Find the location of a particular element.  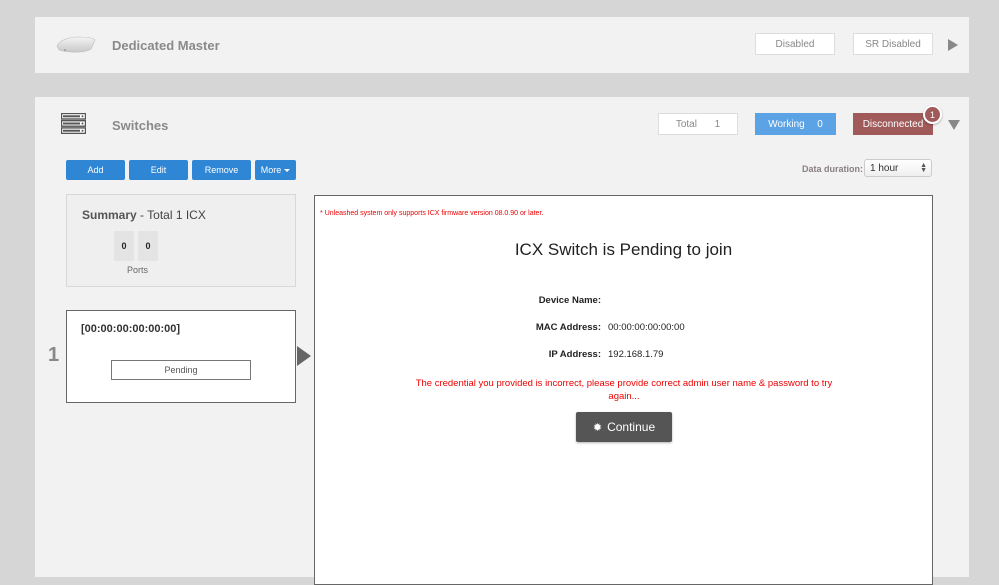

note-marker: * is located at coordinates (321, 213).